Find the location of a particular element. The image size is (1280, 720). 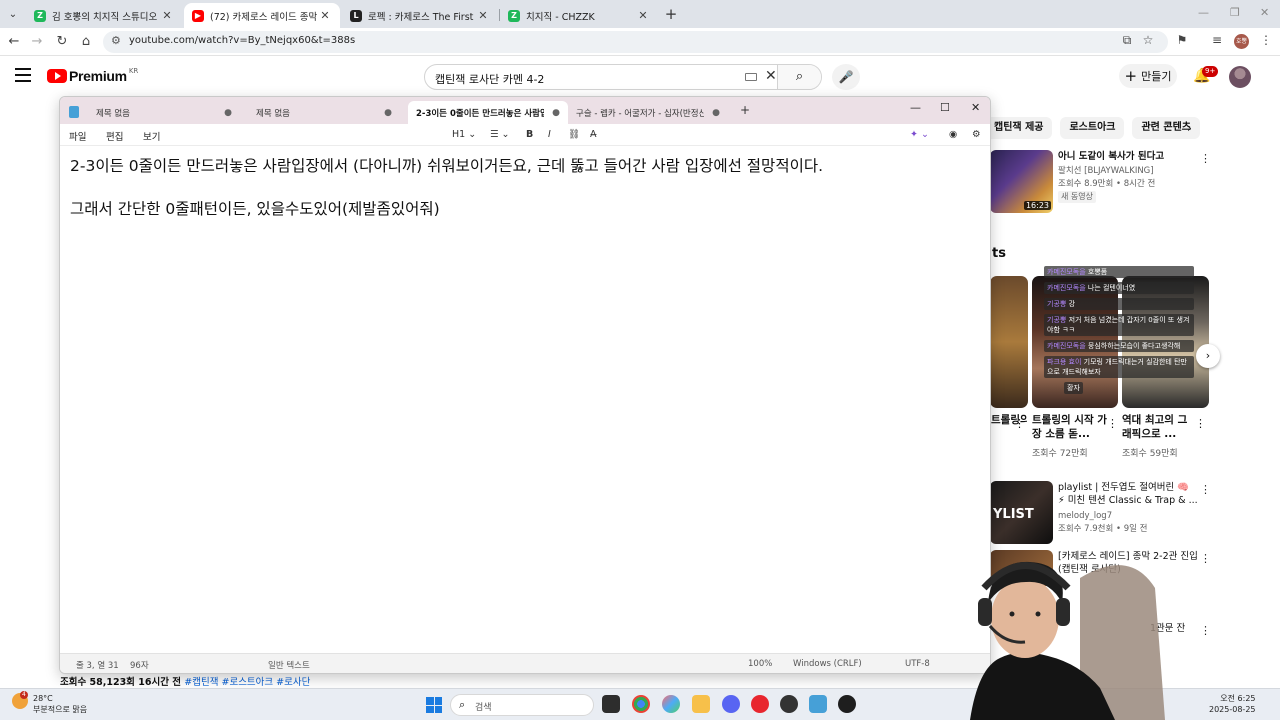

chip-lostark: 로스트아크 is located at coordinates (1092, 128).